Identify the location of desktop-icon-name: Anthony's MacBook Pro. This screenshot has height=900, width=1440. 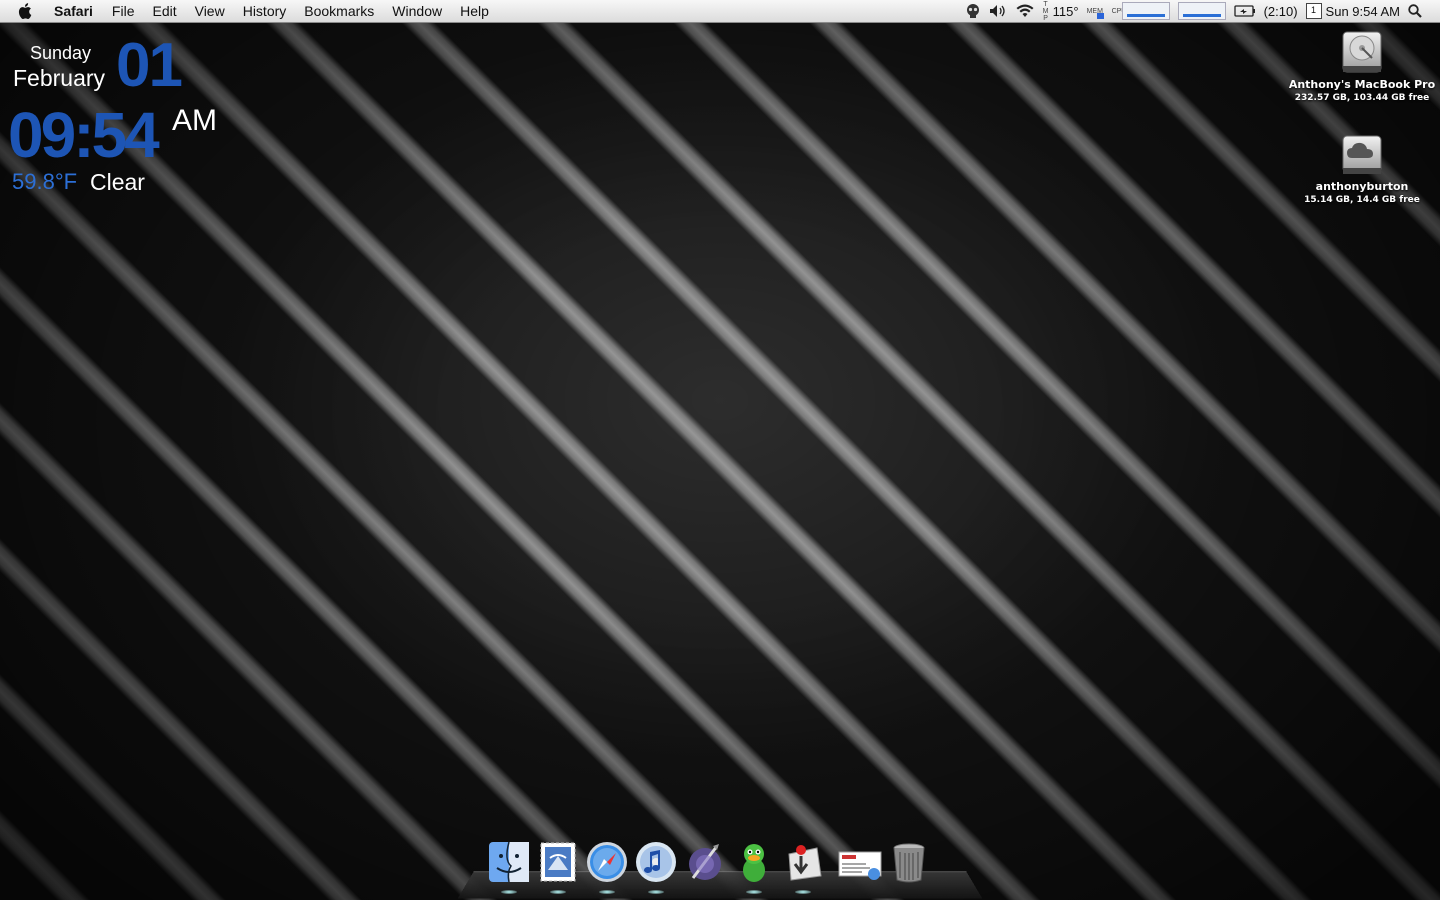
(1362, 84).